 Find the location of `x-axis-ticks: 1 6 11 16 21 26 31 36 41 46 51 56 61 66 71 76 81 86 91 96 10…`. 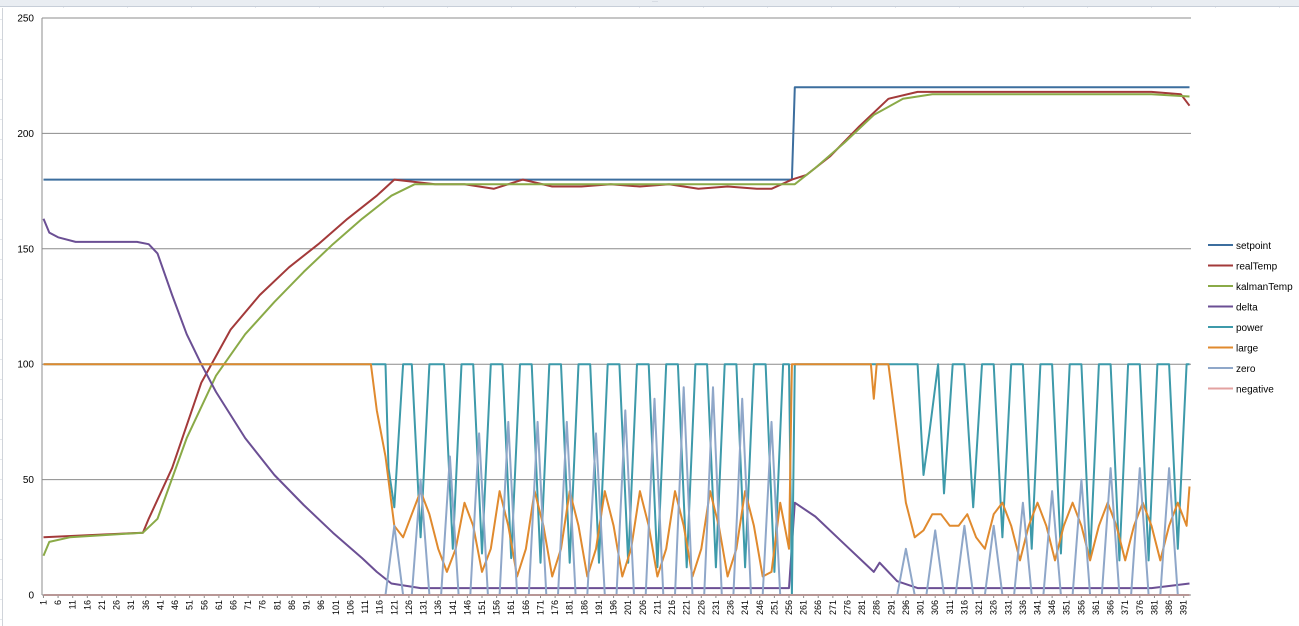

x-axis-ticks: 1 6 11 16 21 26 31 36 41 46 51 56 61 66 71 76 81 86 91 96 10… is located at coordinates (613, 605).